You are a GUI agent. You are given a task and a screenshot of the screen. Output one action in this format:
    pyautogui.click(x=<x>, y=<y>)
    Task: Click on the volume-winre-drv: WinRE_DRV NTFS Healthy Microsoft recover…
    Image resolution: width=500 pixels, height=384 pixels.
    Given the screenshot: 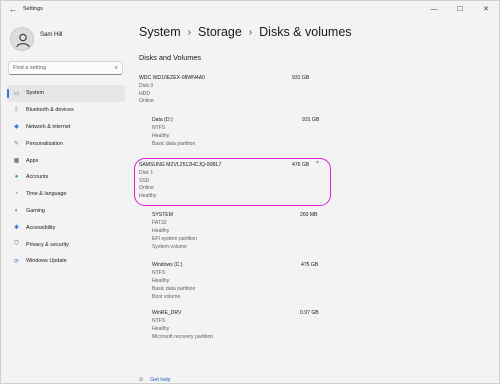 What is the action you would take?
    pyautogui.click(x=239, y=326)
    